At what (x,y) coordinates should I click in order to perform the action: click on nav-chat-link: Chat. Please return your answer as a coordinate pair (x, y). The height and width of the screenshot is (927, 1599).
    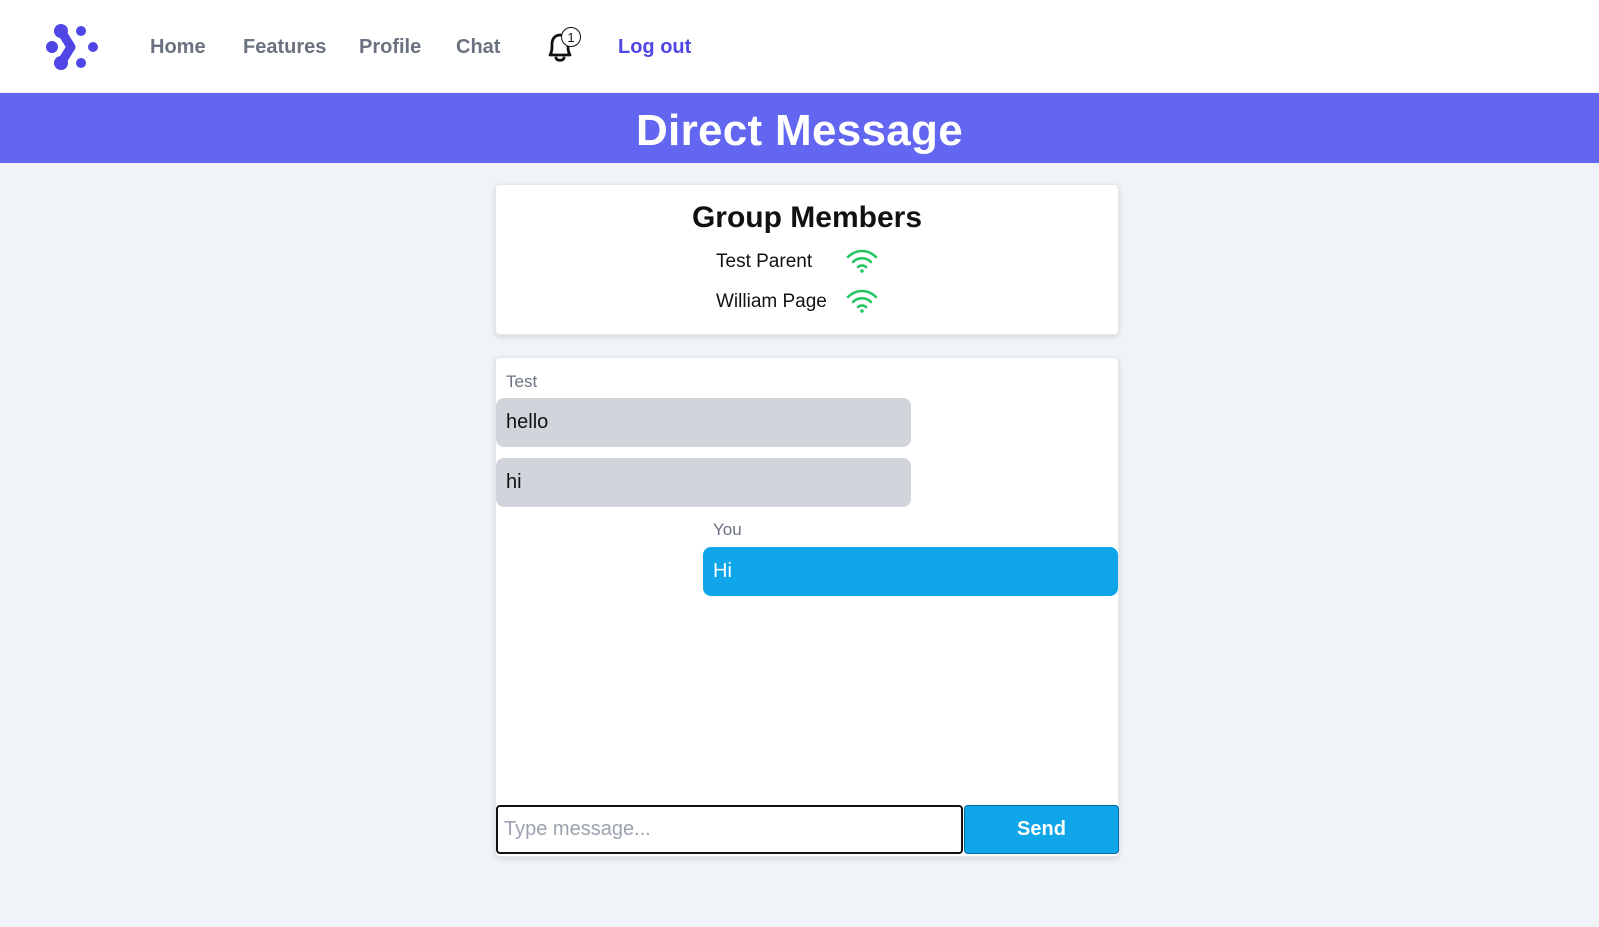
    Looking at the image, I should click on (478, 47).